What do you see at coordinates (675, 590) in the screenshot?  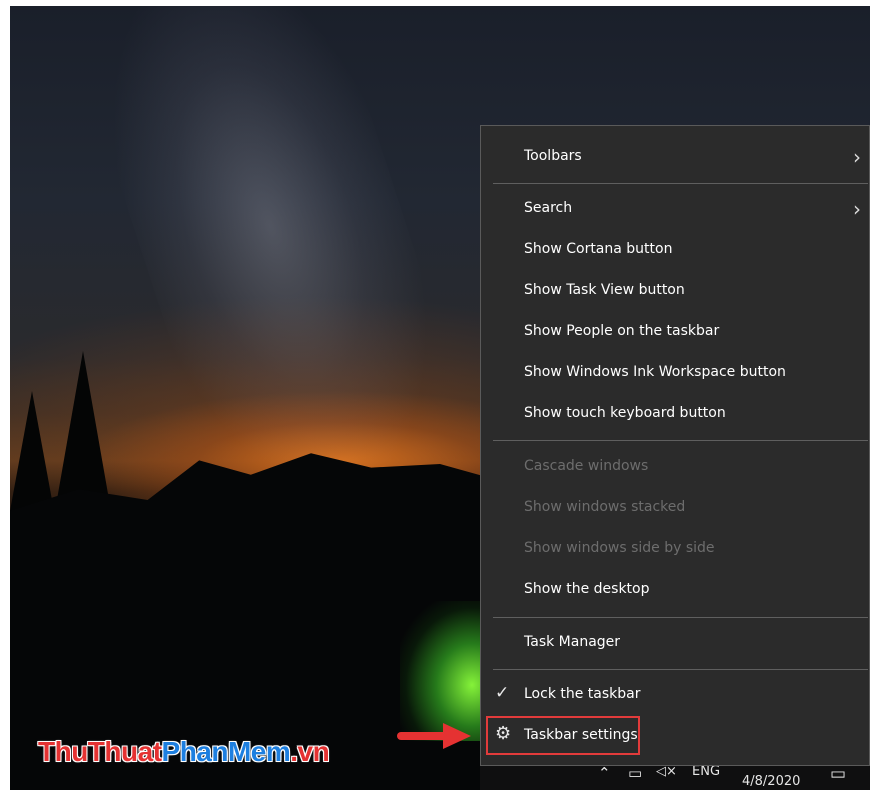 I see `menu-item-show-desktop: Show the desktop` at bounding box center [675, 590].